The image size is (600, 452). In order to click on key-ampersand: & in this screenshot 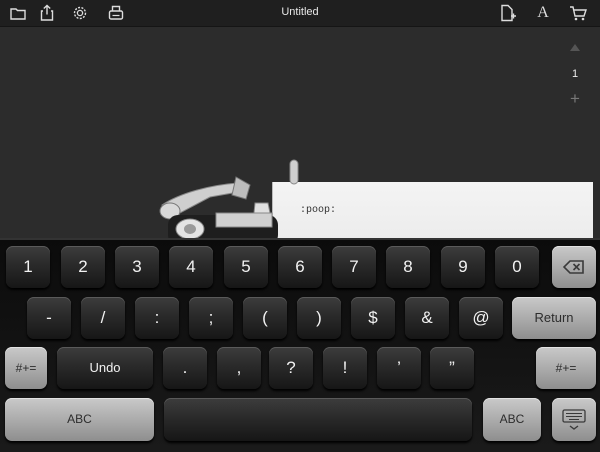, I will do `click(427, 318)`.